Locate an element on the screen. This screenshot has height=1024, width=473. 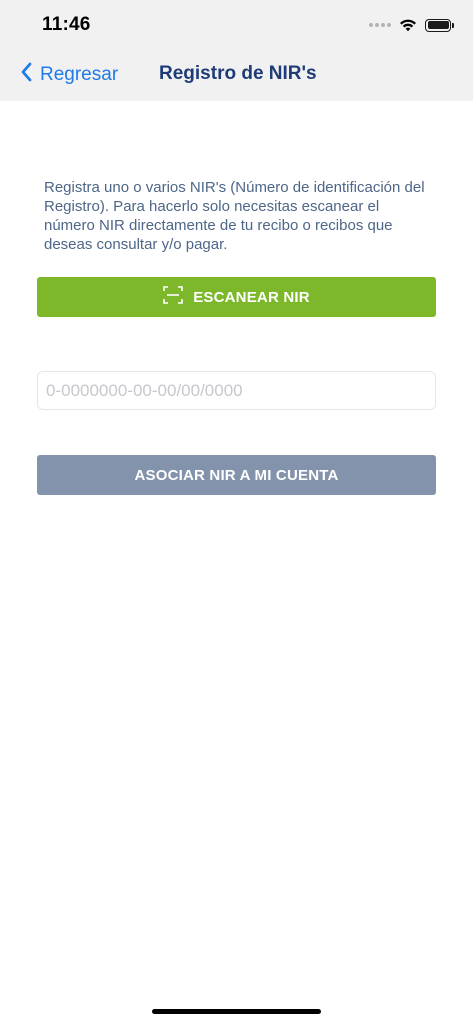
status-icons is located at coordinates (411, 25).